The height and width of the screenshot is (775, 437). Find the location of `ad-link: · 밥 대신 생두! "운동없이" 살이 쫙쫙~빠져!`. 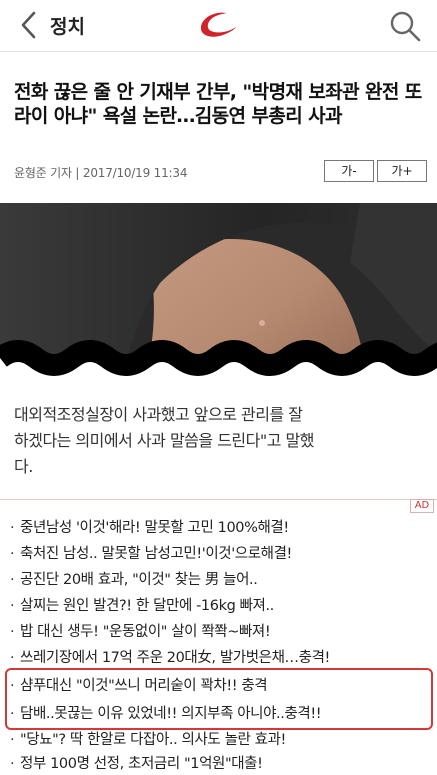

ad-link: · 밥 대신 생두! "운동없이" 살이 쫙쫙~빠져! is located at coordinates (140, 632).